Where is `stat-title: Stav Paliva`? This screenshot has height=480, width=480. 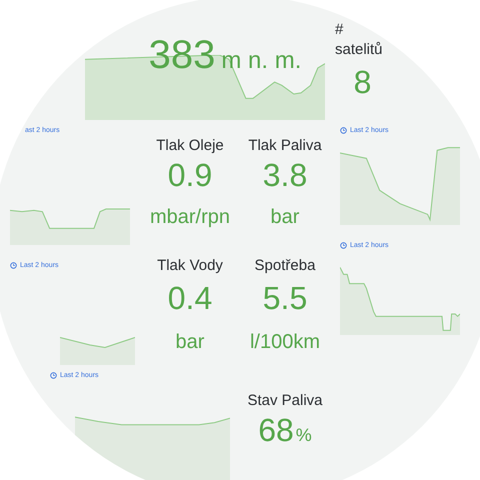 stat-title: Stav Paliva is located at coordinates (285, 400).